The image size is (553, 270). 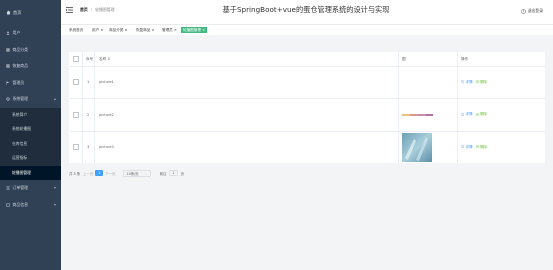 I want to click on sidebar-item-categories: 商品分类, so click(x=30, y=50).